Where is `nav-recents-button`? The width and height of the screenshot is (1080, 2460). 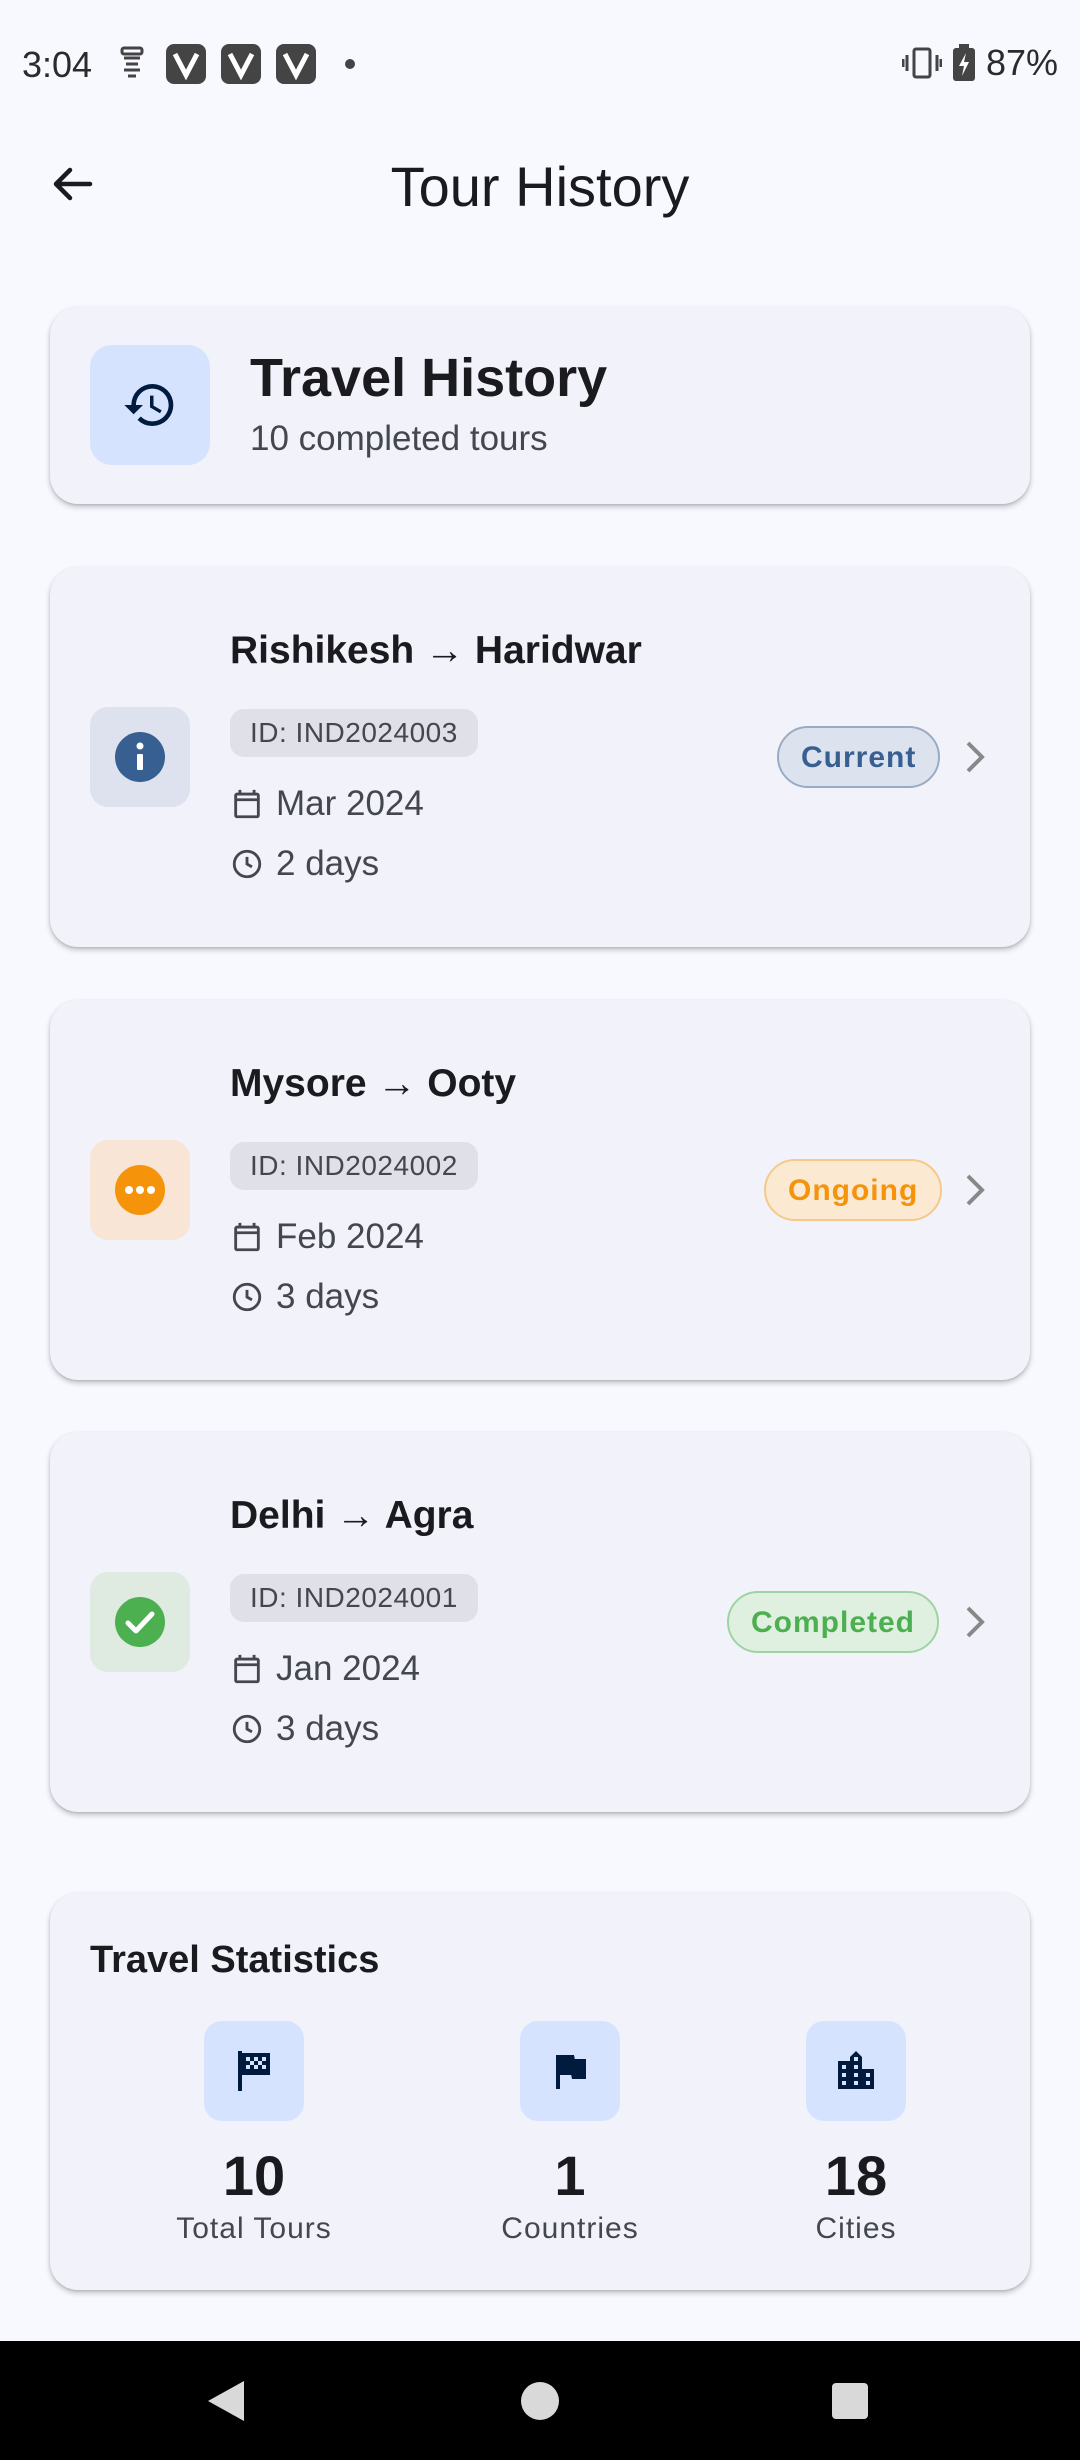 nav-recents-button is located at coordinates (850, 2401).